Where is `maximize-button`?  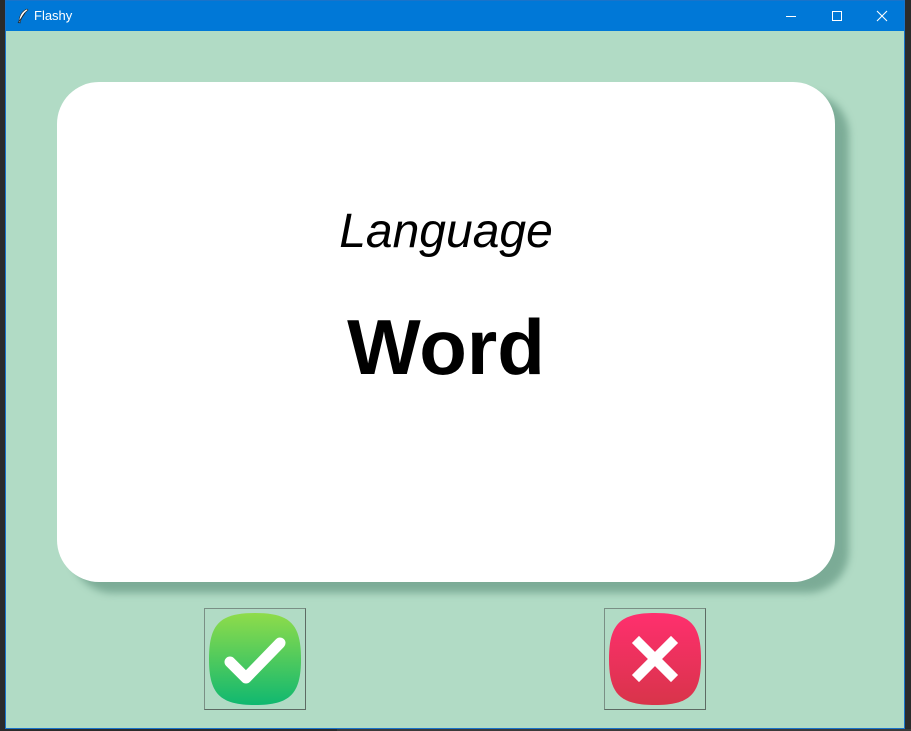 maximize-button is located at coordinates (836, 16).